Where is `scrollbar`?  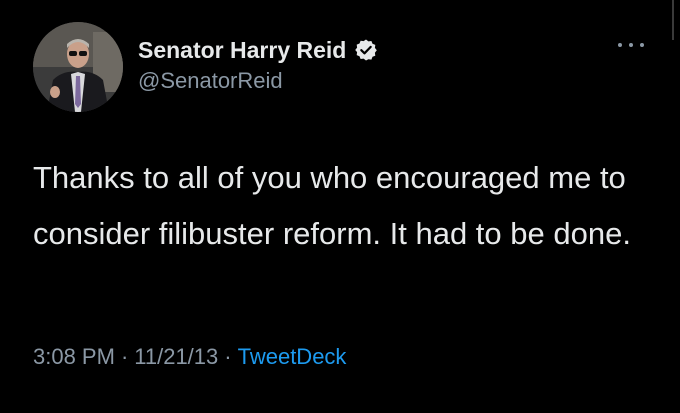
scrollbar is located at coordinates (673, 20).